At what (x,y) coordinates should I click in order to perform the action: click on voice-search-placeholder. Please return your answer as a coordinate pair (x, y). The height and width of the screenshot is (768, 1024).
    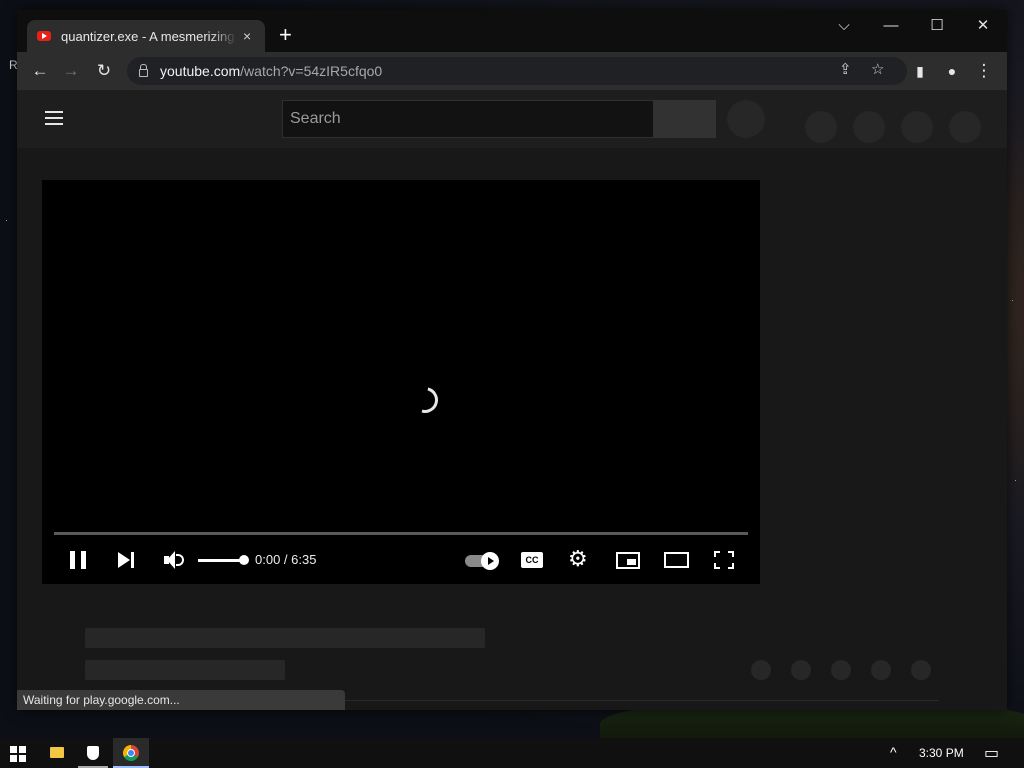
    Looking at the image, I should click on (746, 119).